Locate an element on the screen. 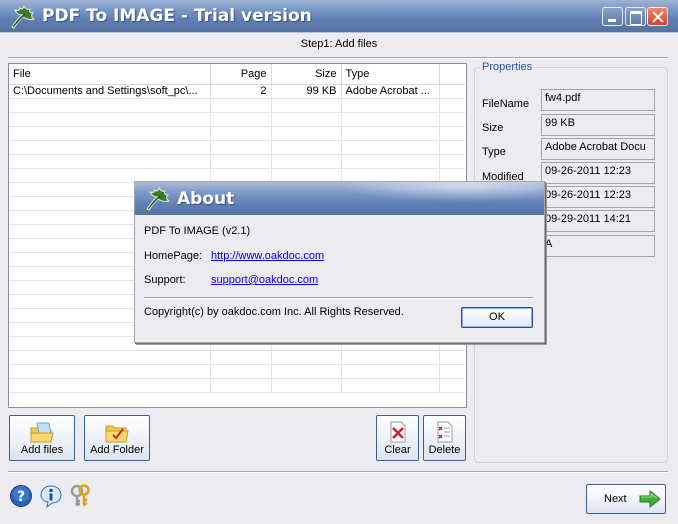 The height and width of the screenshot is (524, 678). add-folder-button: Add Folder is located at coordinates (117, 438).